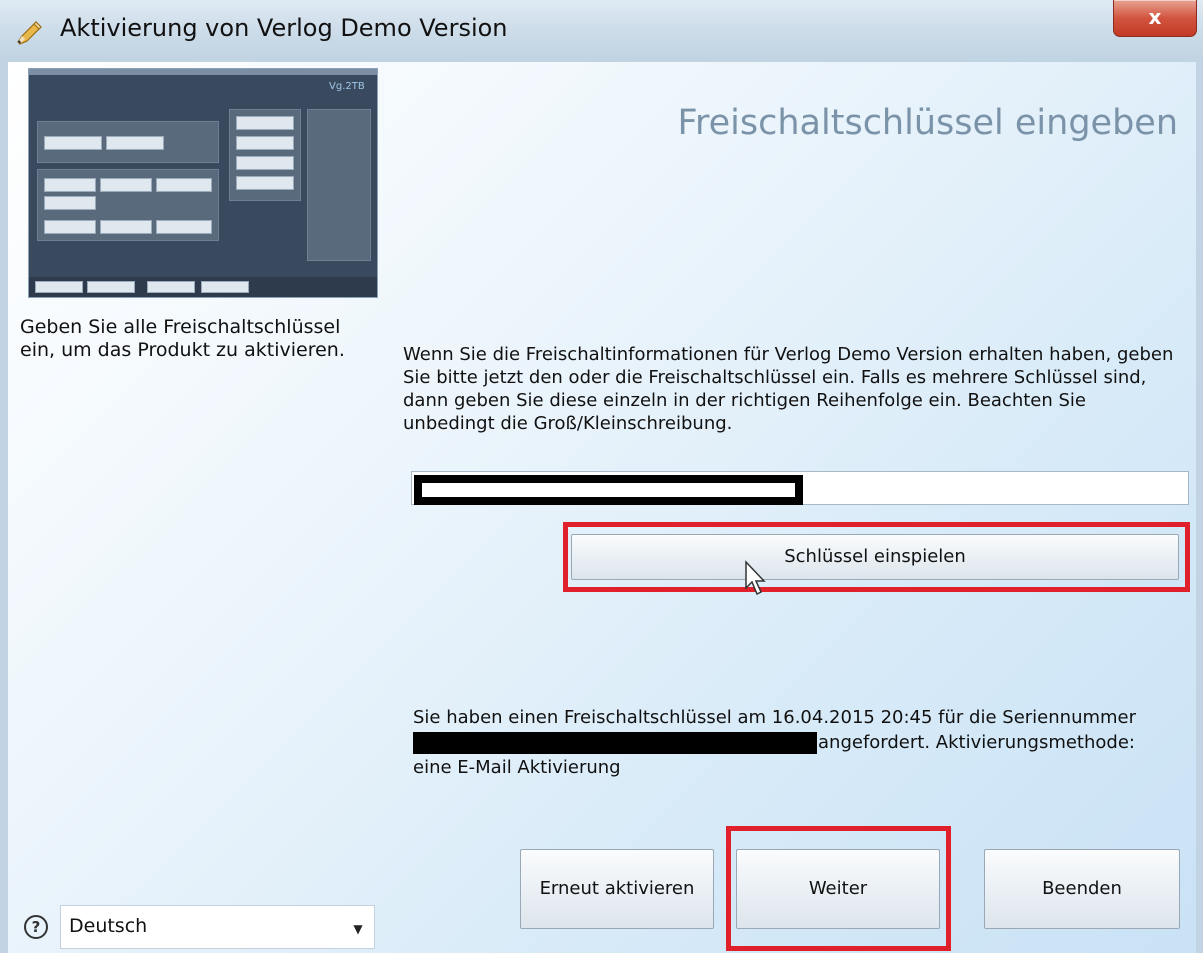 This screenshot has height=953, width=1203. Describe the element at coordinates (358, 928) in the screenshot. I see `chevron-down-icon: ▼` at that location.